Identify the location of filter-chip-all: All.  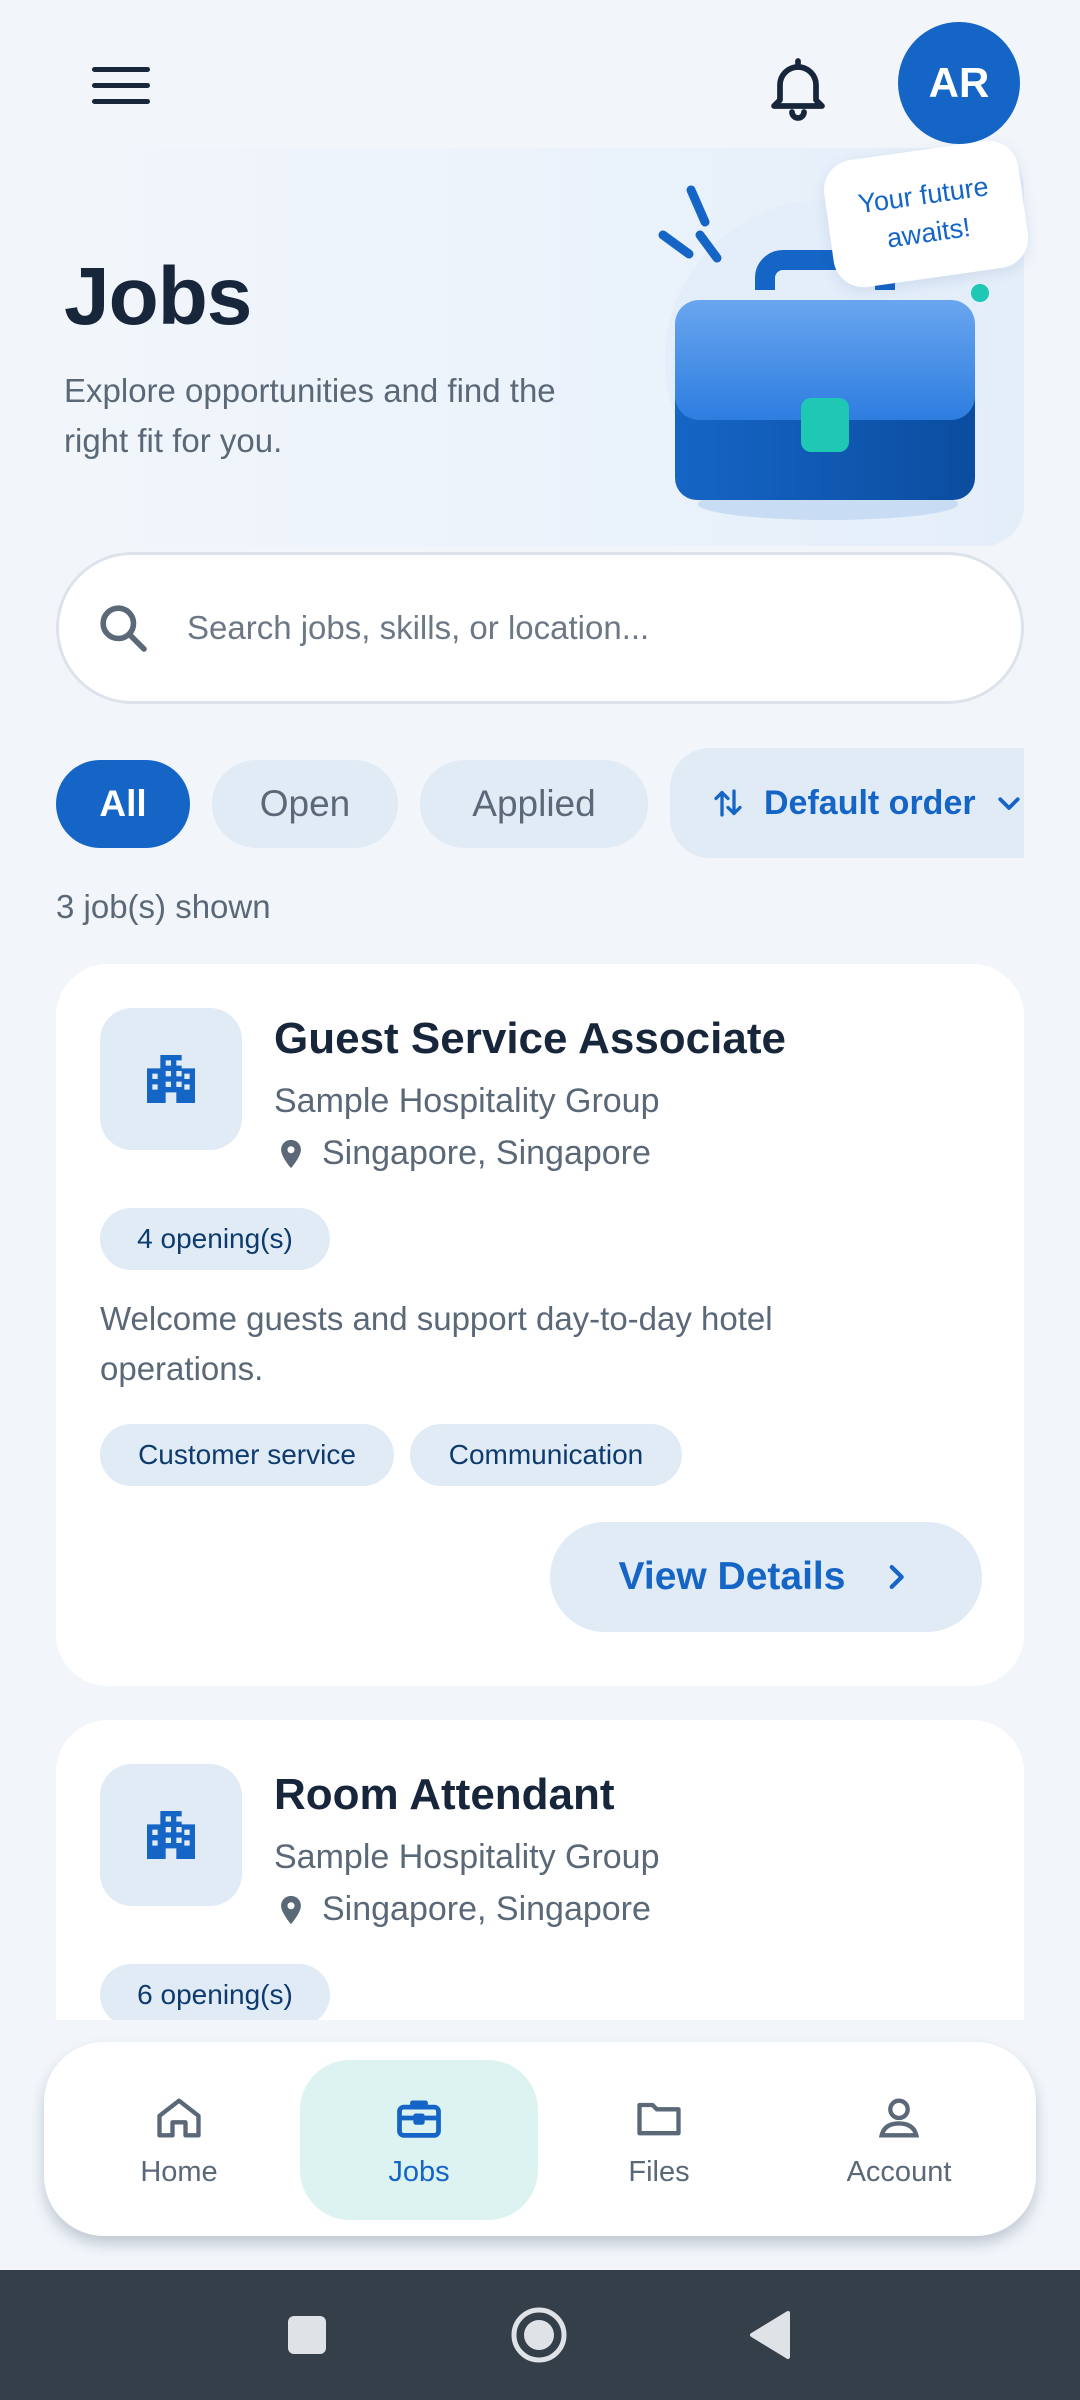
(123, 804).